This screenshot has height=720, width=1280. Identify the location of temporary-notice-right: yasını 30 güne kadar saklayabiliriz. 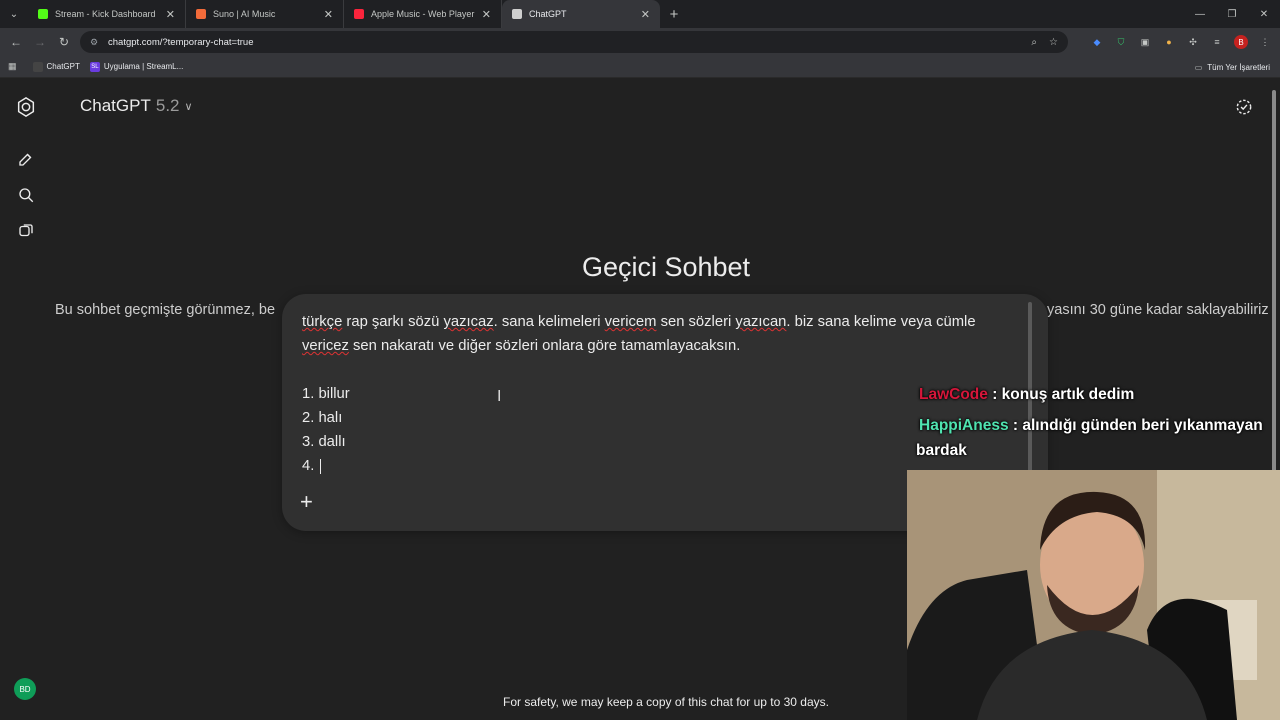
(1158, 310).